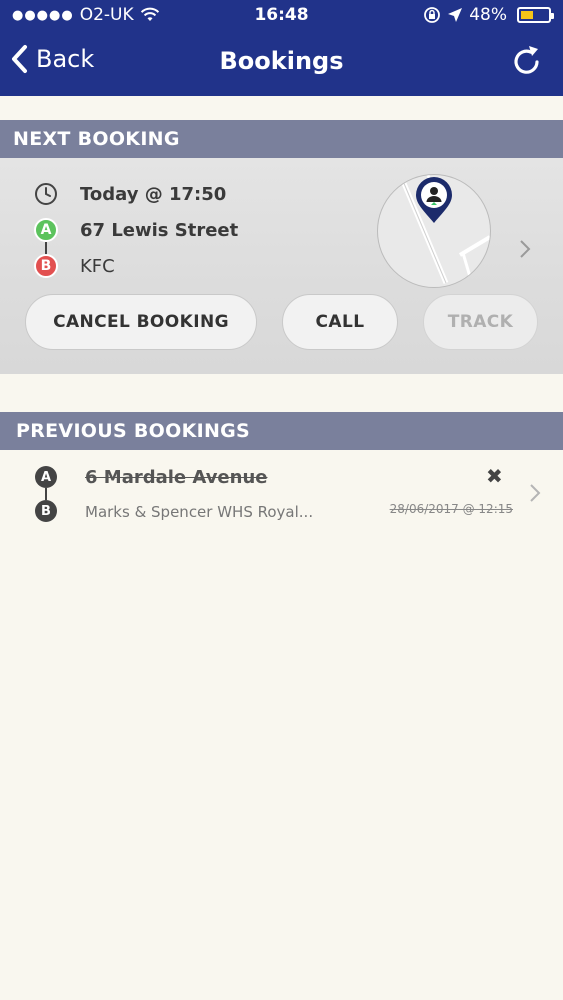  Describe the element at coordinates (494, 476) in the screenshot. I see `cancelled-x-icon: ✖` at that location.